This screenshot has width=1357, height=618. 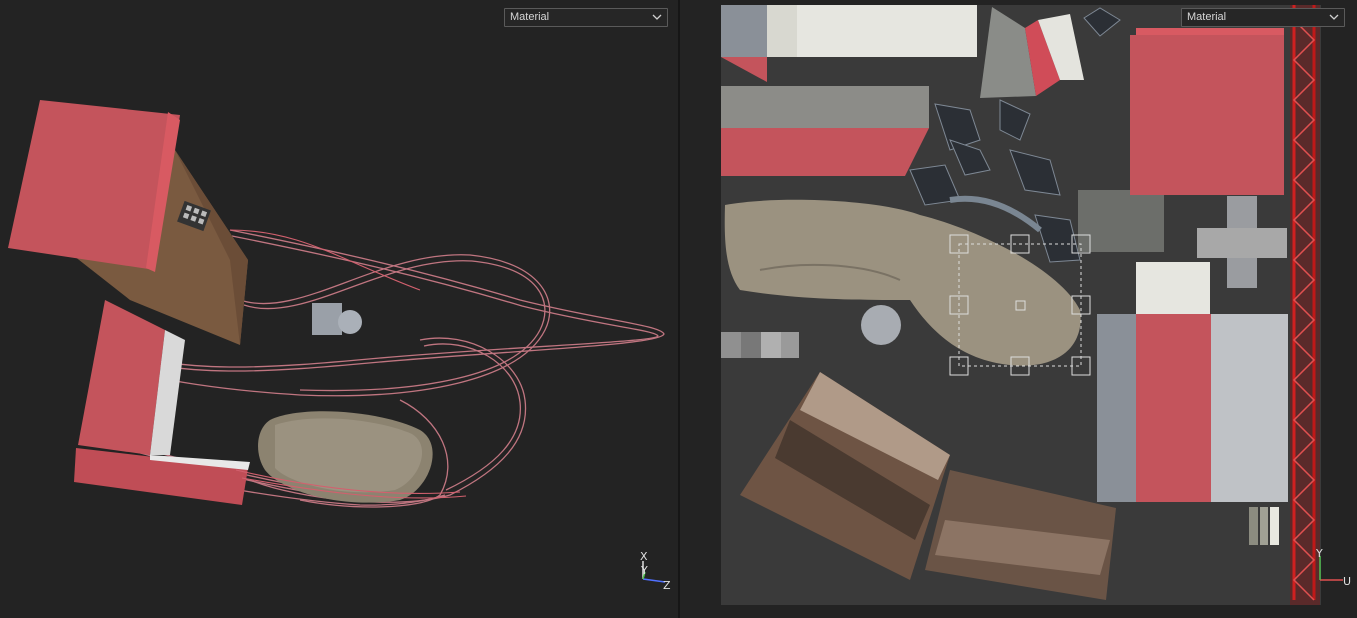 I want to click on uv-axis-u-label: U, so click(x=1347, y=581).